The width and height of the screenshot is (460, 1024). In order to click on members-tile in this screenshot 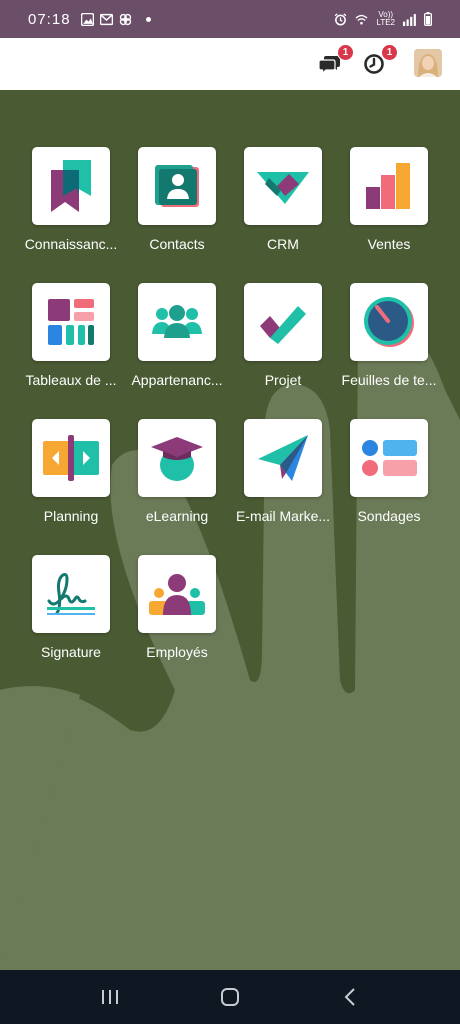, I will do `click(177, 322)`.